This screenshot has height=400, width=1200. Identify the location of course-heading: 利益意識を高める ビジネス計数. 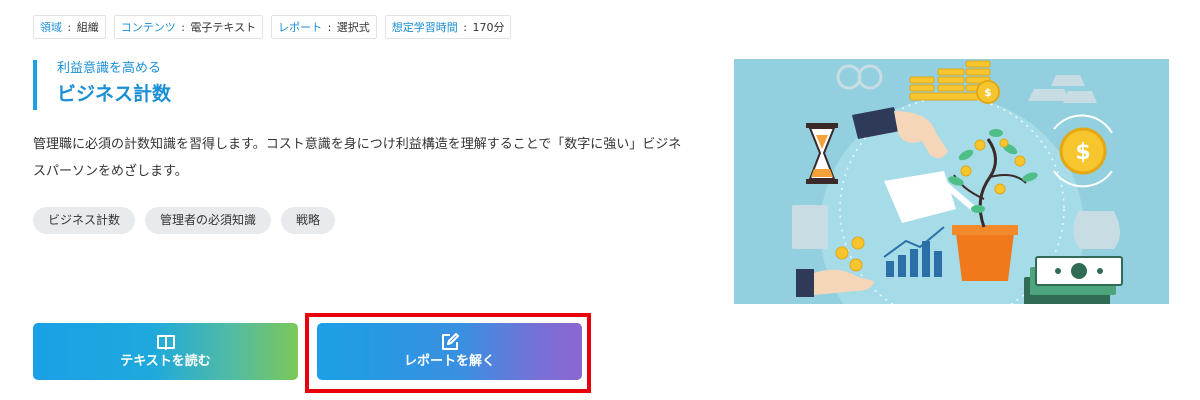
(102, 85).